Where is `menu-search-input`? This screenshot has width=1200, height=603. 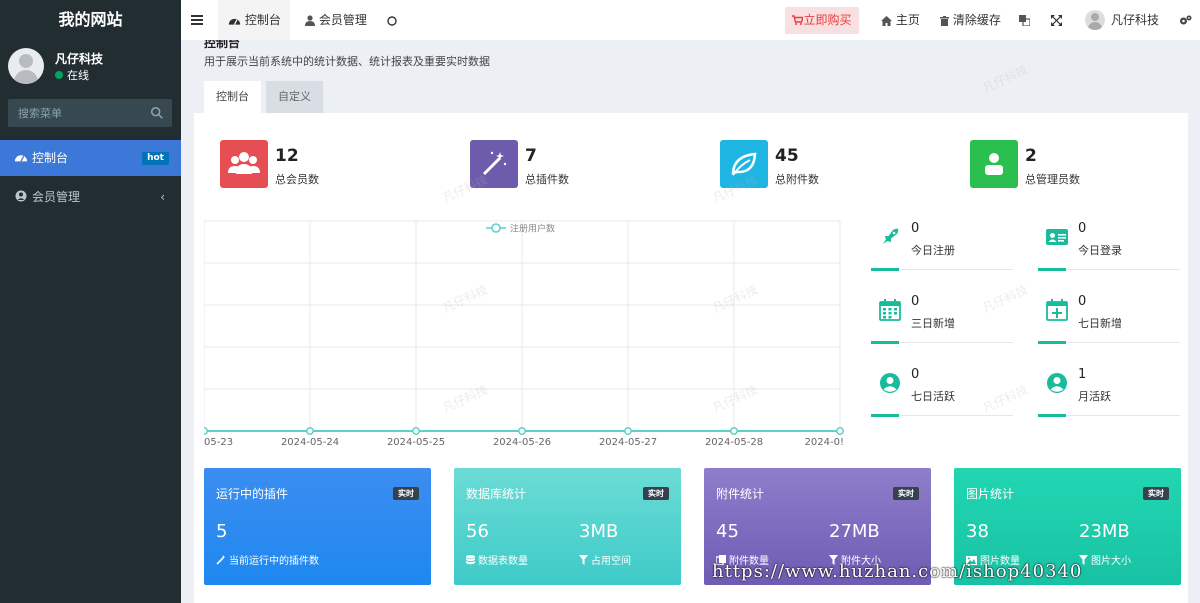 menu-search-input is located at coordinates (78, 113).